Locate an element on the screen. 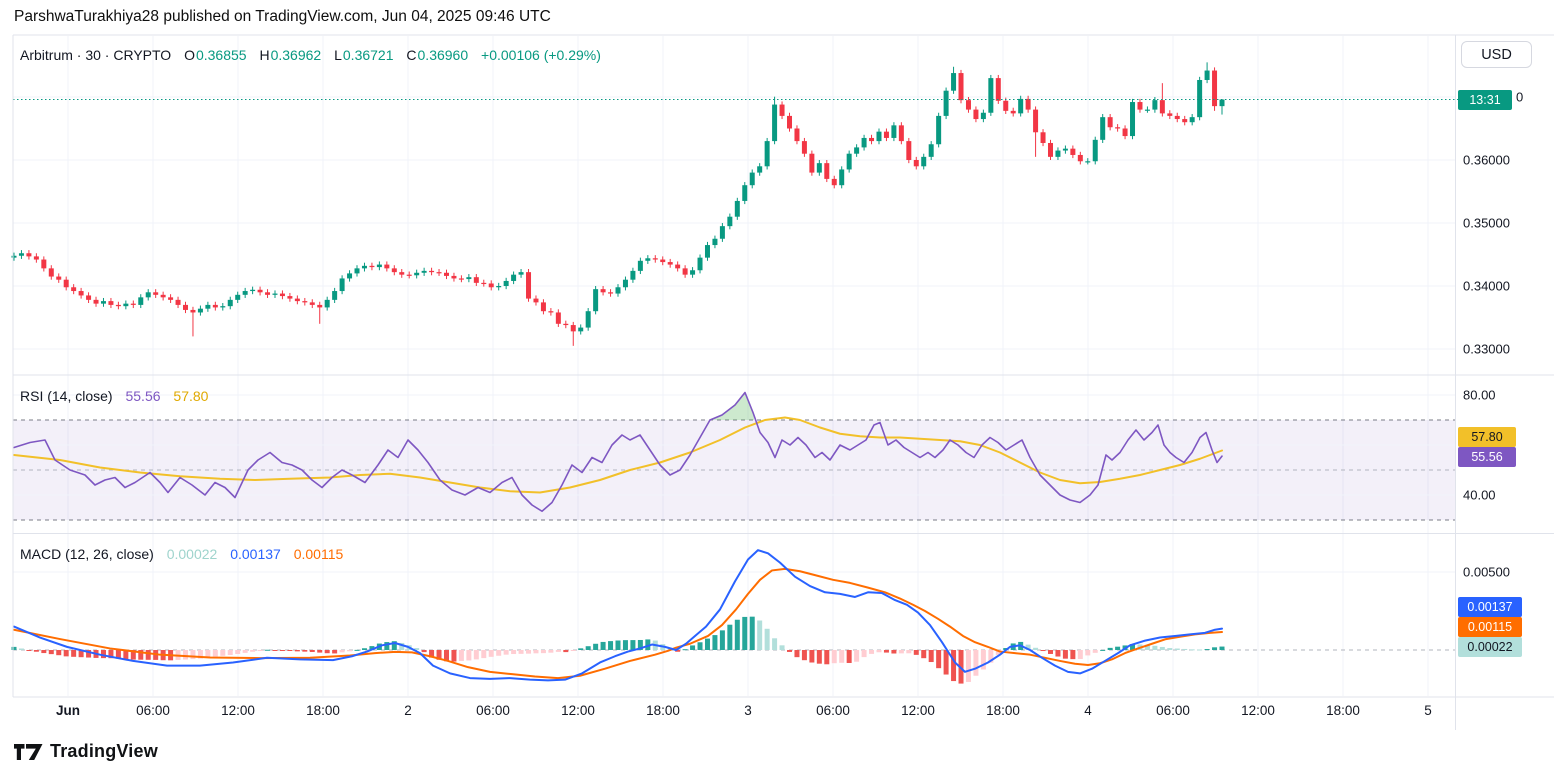  macd-line is located at coordinates (618, 615).